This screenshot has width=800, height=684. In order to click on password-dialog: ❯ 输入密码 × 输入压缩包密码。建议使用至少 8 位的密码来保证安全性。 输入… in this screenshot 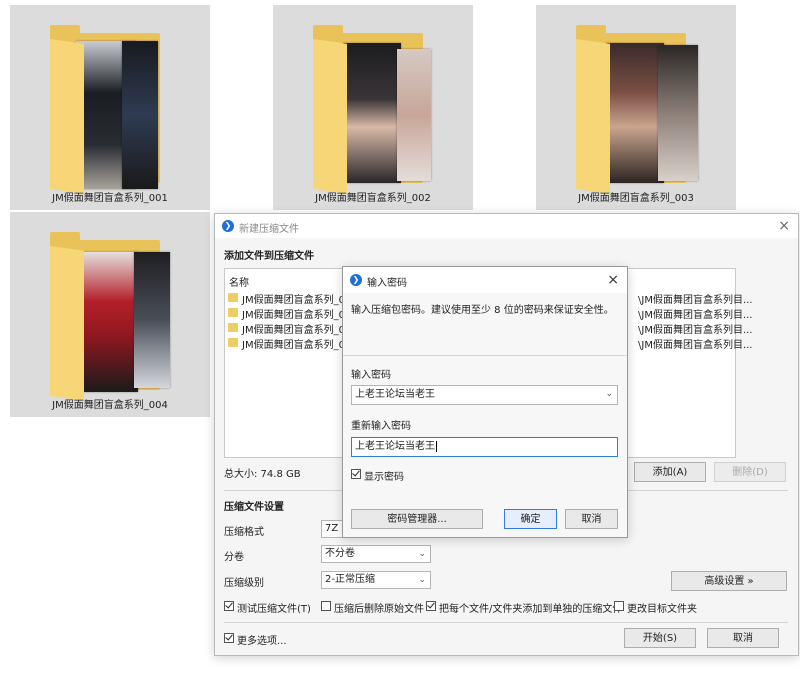, I will do `click(485, 402)`.